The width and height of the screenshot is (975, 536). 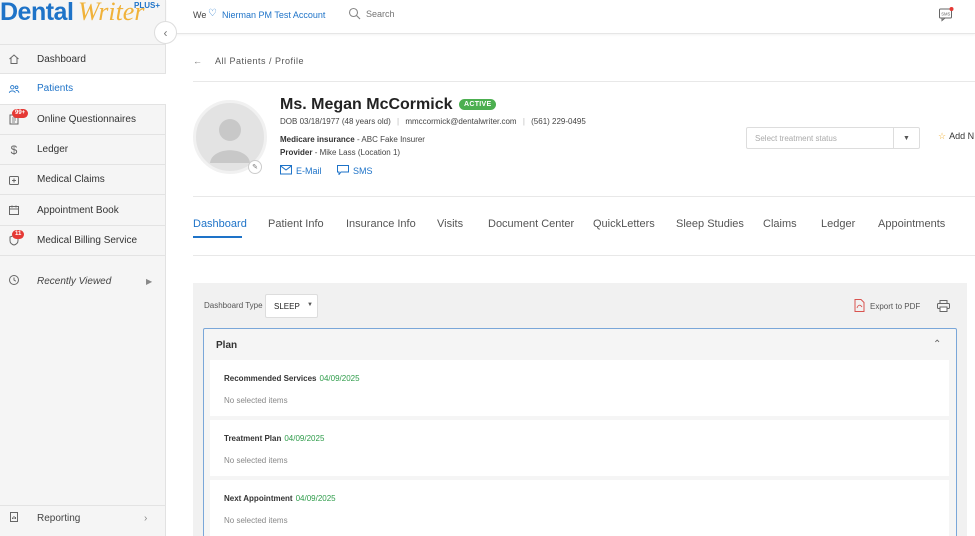 What do you see at coordinates (461, 121) in the screenshot?
I see `email-value: mmccormick@dentalwriter.com` at bounding box center [461, 121].